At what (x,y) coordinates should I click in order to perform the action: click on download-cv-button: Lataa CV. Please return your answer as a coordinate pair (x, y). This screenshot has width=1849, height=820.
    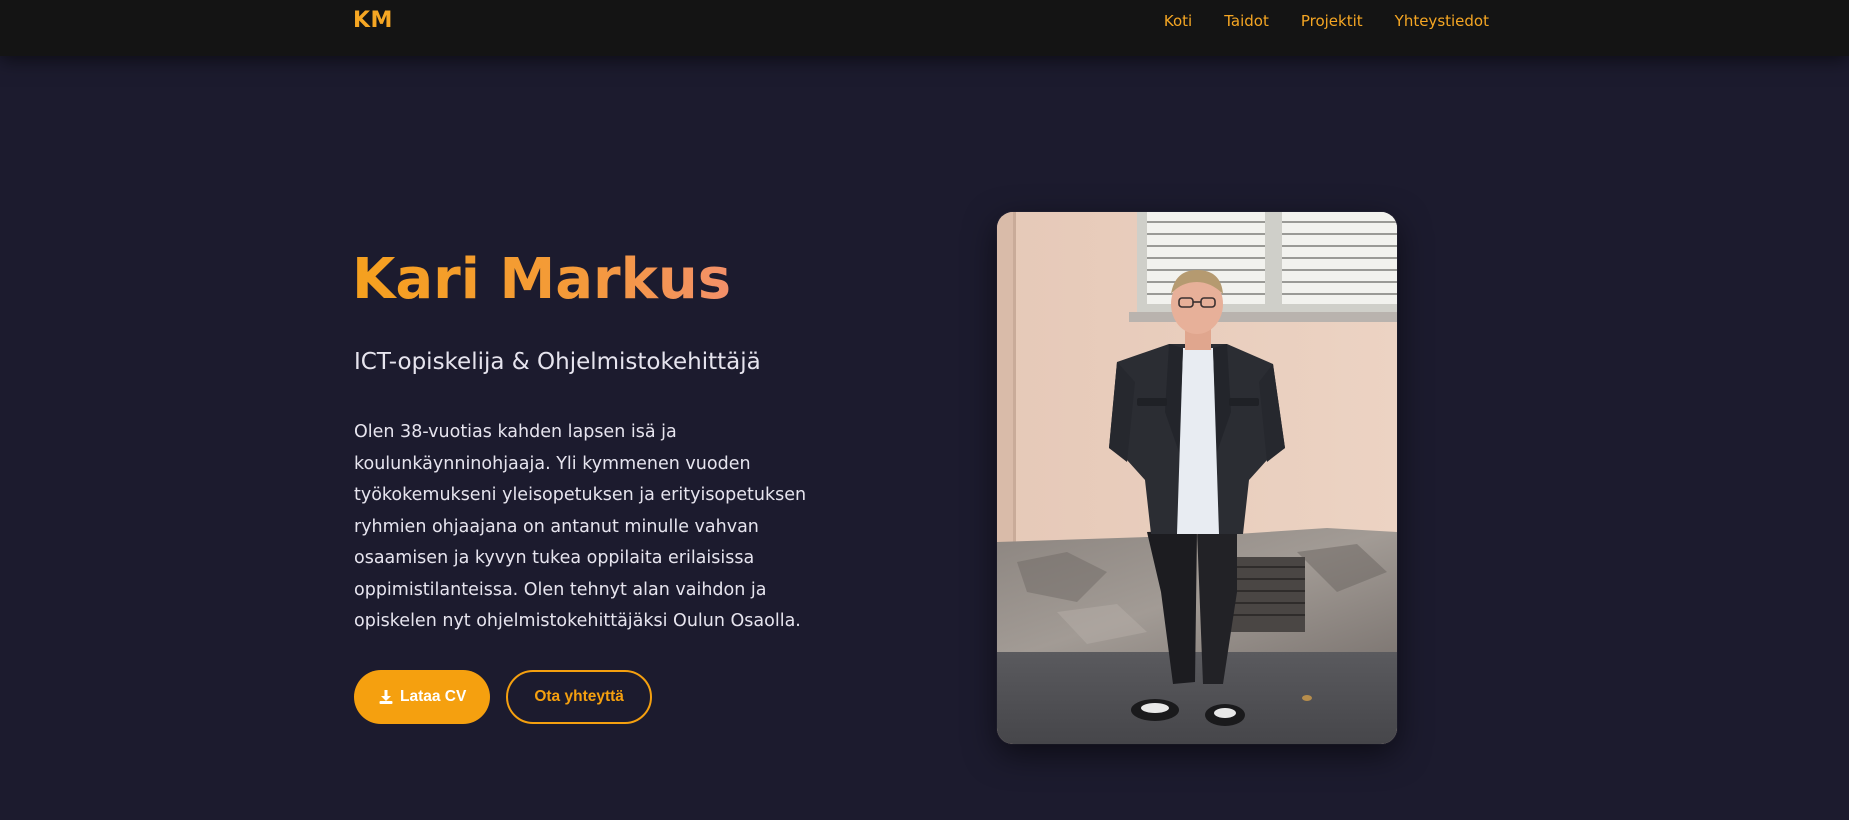
    Looking at the image, I should click on (422, 697).